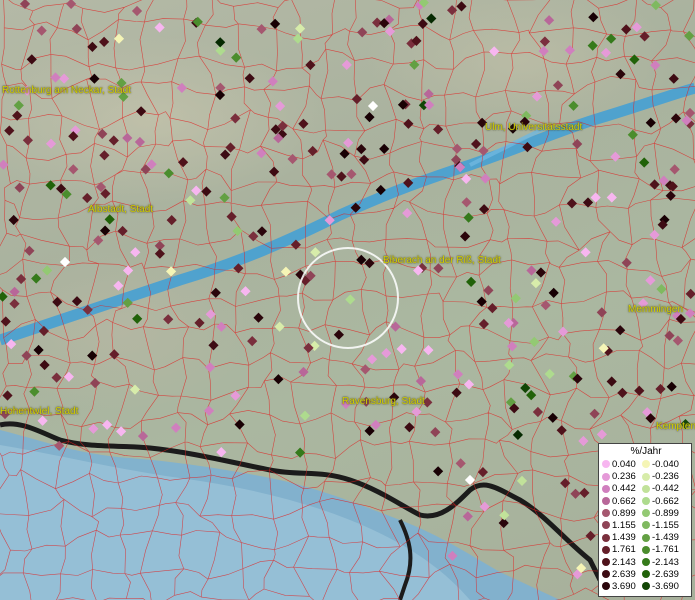 The width and height of the screenshot is (695, 600). Describe the element at coordinates (624, 513) in the screenshot. I see `legend-value: 0.899` at that location.